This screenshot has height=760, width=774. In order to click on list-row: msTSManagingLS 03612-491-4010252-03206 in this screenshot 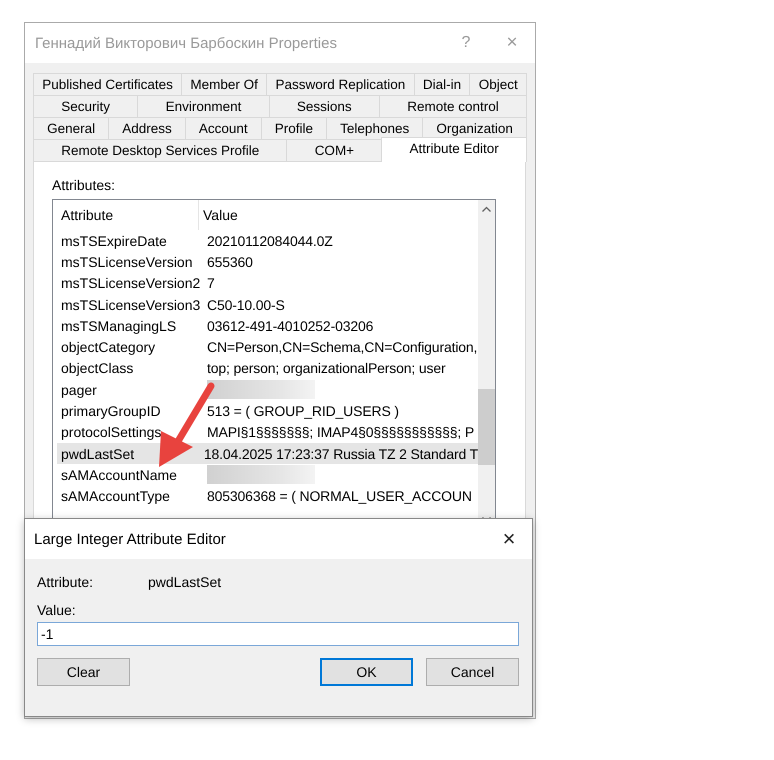, I will do `click(267, 325)`.